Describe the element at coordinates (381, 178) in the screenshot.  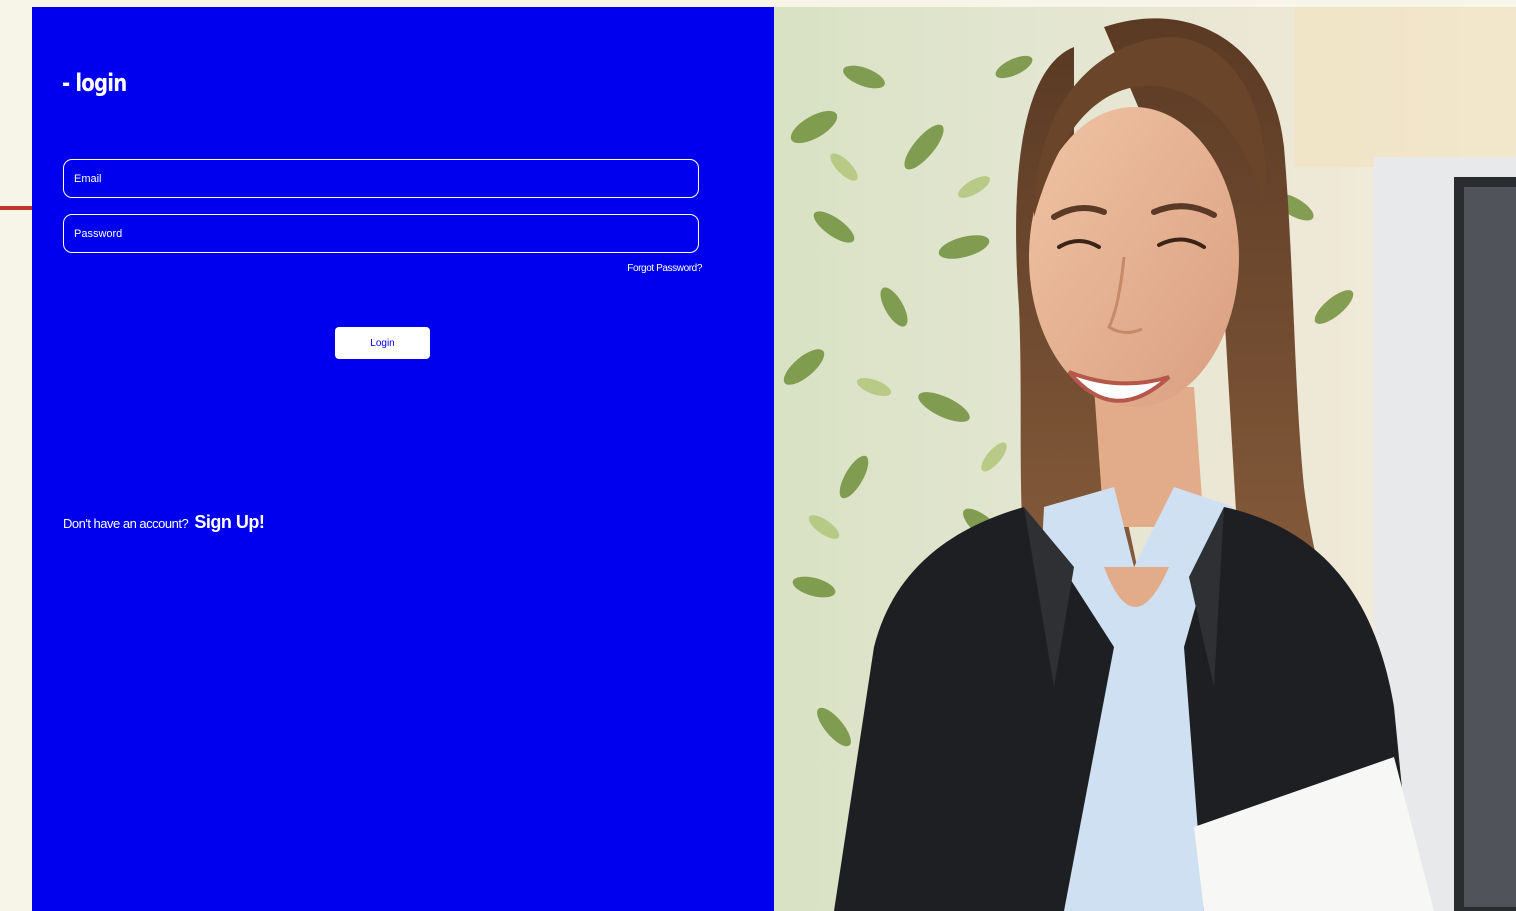
I see `email-field` at that location.